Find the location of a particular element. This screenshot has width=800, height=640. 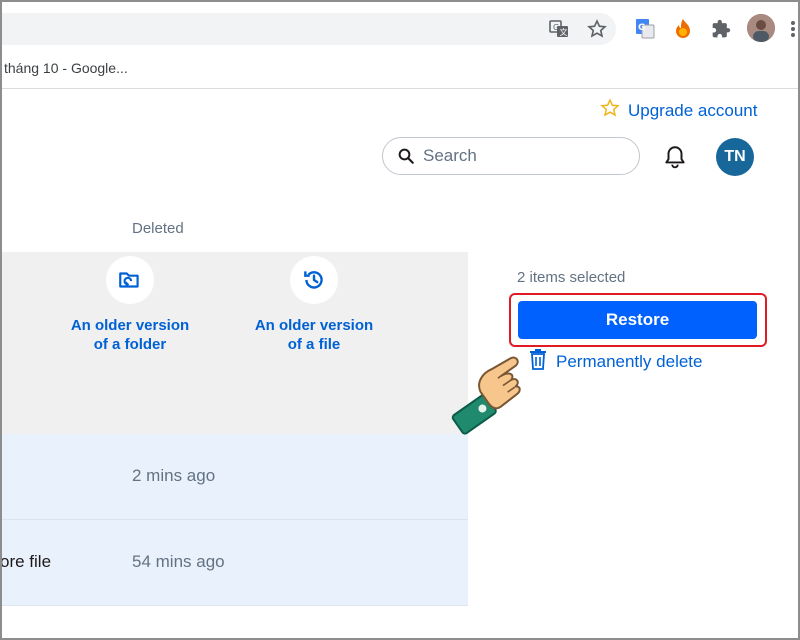

option-older-file-version: An older version of a file is located at coordinates (314, 305).